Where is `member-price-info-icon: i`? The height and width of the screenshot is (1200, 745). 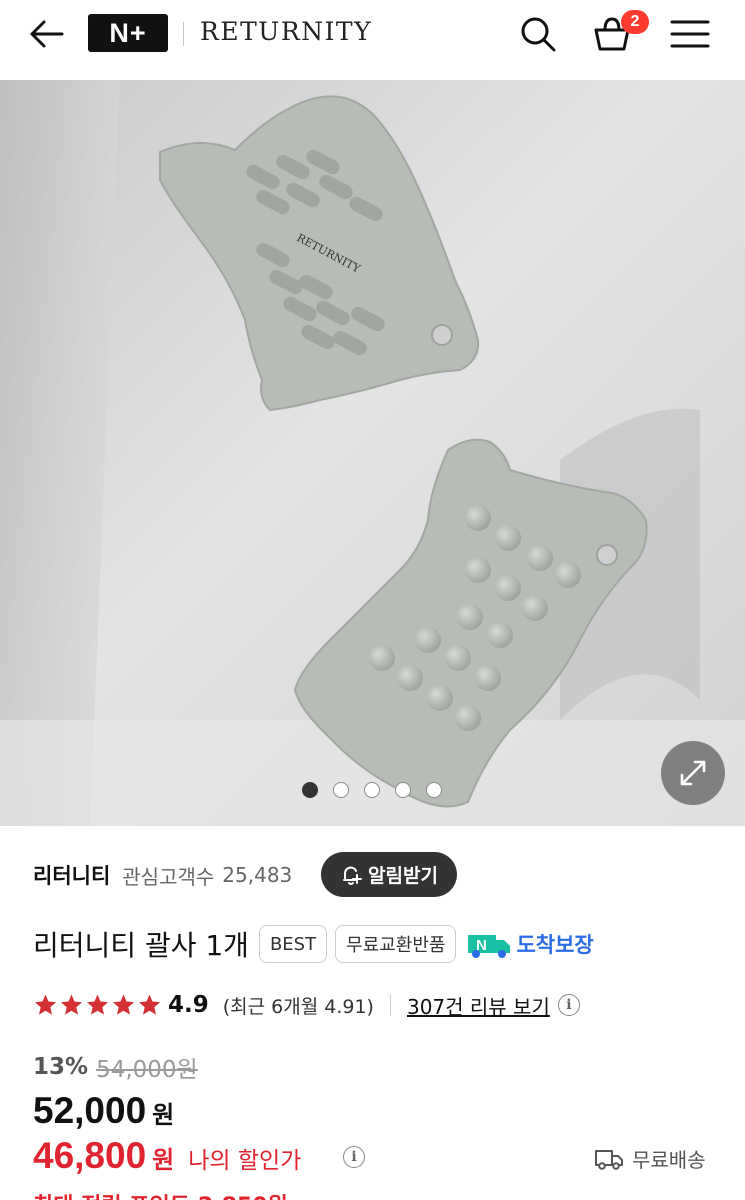 member-price-info-icon: i is located at coordinates (354, 1157).